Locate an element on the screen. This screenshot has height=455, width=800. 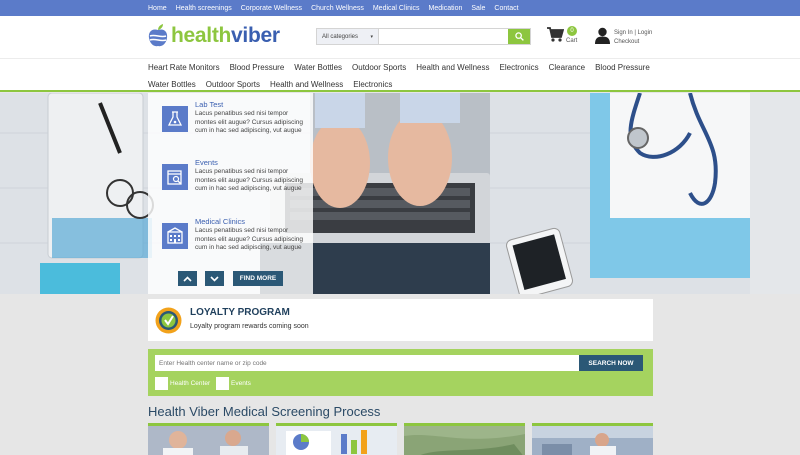
cart-button: 0 Cart is located at coordinates (562, 36).